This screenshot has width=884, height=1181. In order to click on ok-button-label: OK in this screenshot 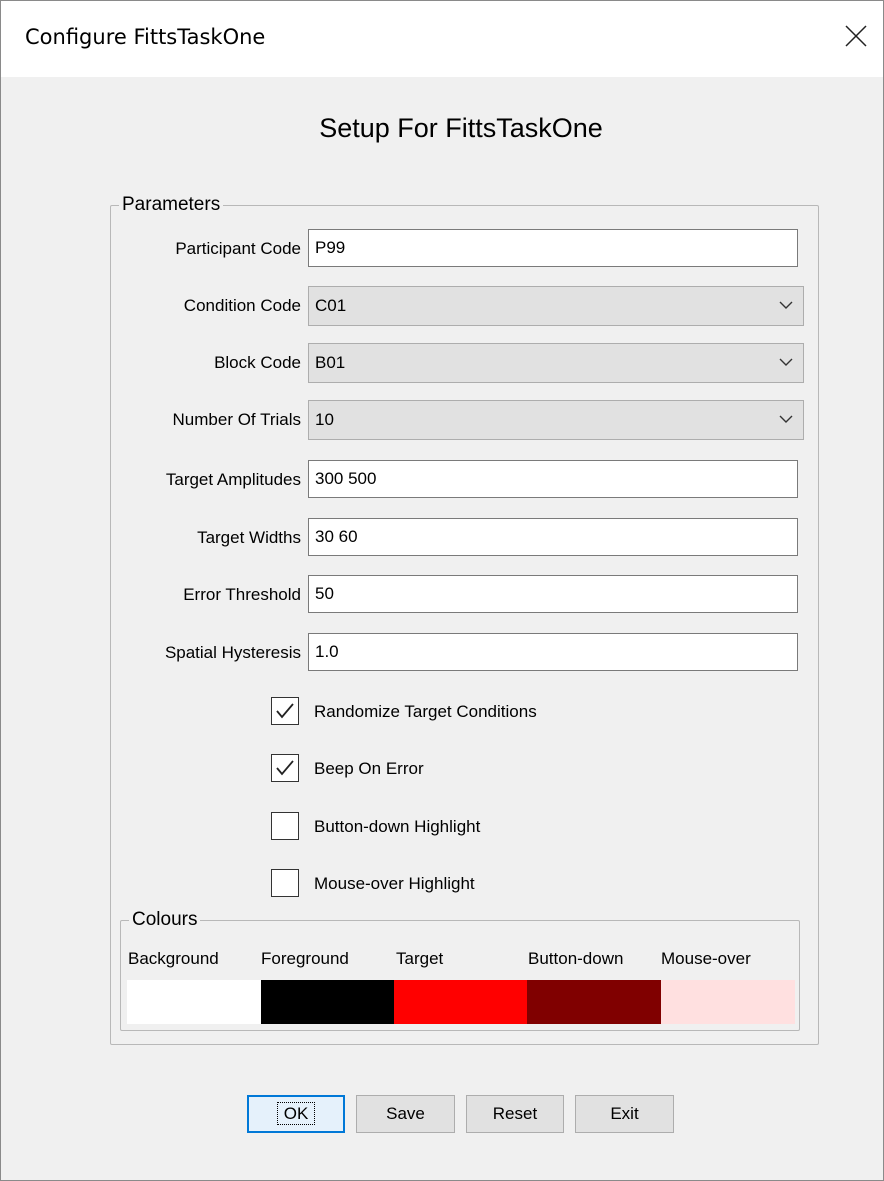, I will do `click(296, 1113)`.